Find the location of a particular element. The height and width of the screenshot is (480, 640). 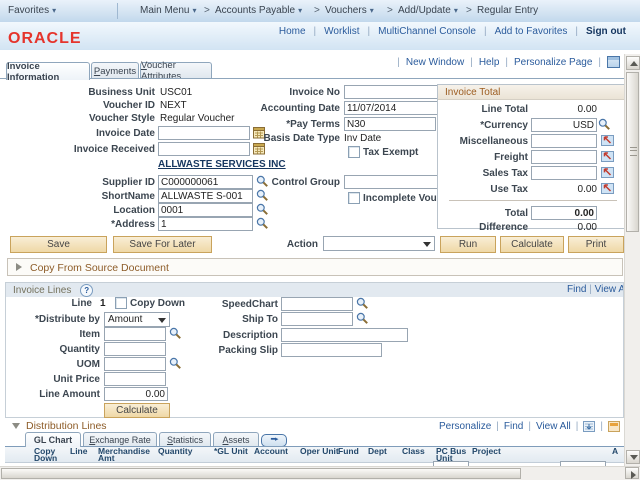

shortname-label: ShortName is located at coordinates (128, 196).